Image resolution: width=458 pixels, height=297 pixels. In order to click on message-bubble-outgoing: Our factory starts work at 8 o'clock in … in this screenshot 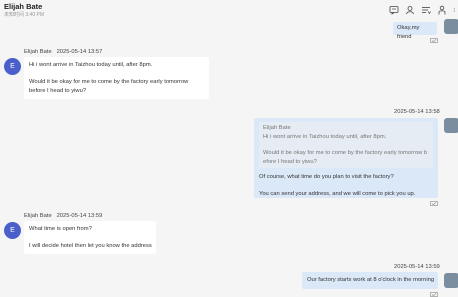, I will do `click(370, 280)`.